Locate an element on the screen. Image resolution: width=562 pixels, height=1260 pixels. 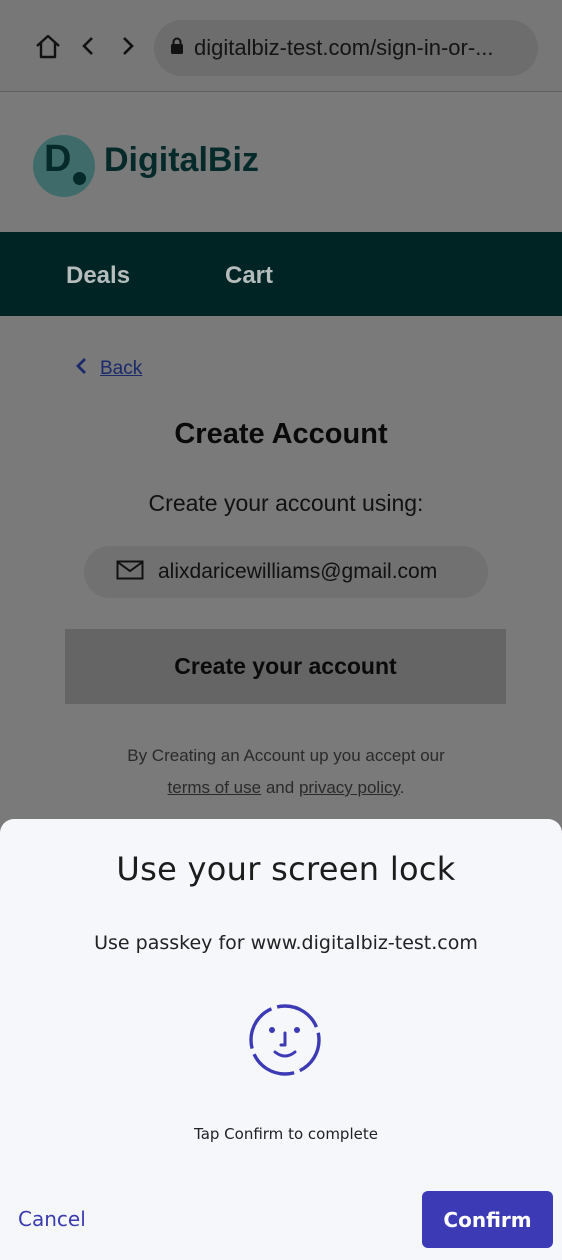
terms-of-use-link: terms of use is located at coordinates (215, 787).